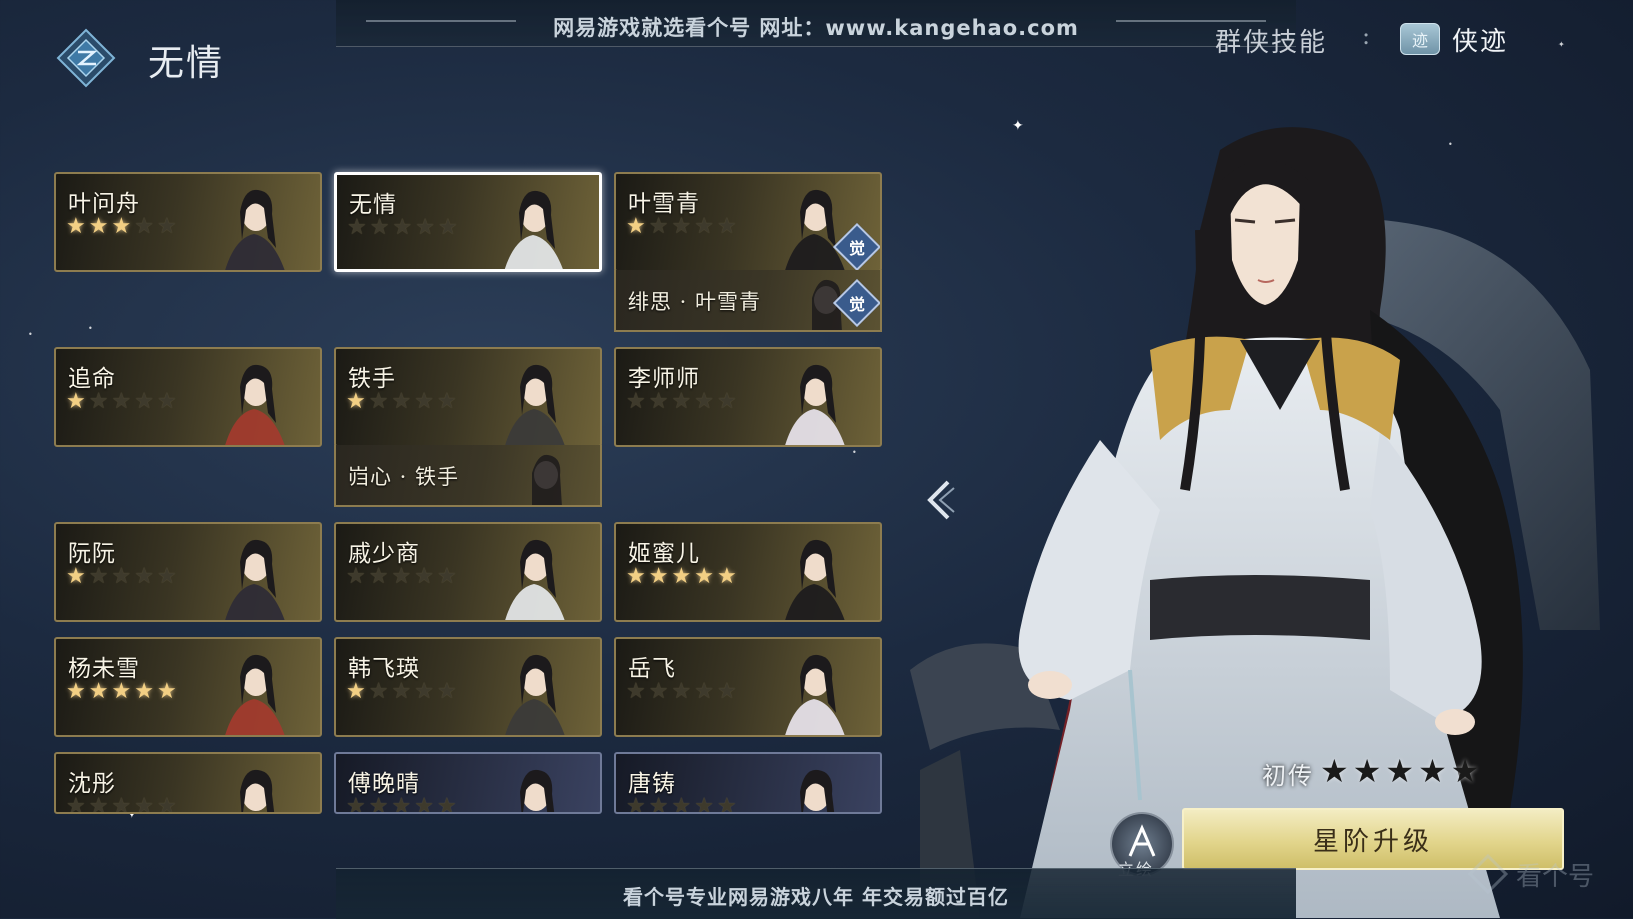 This screenshot has width=1633, height=919. I want to click on hero-card: 叶问舟 ★ ★ ★ ★ ★, so click(188, 222).